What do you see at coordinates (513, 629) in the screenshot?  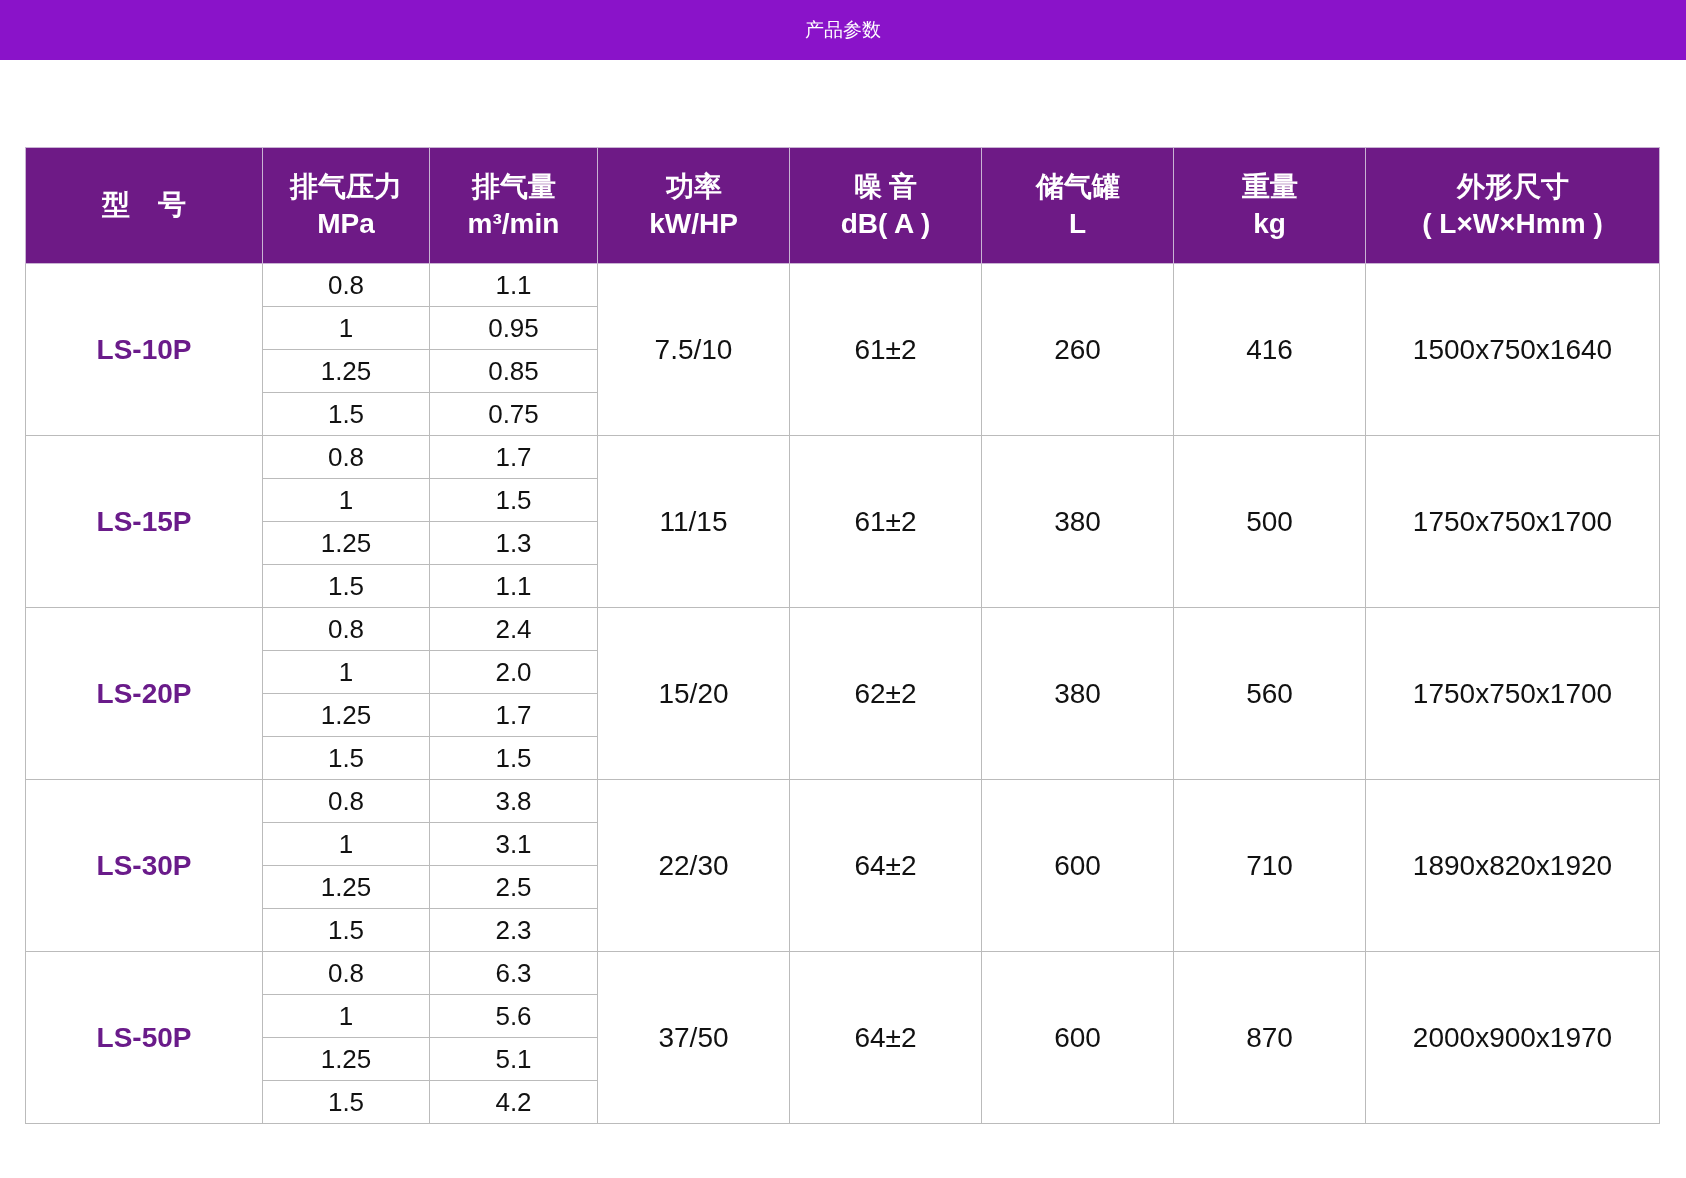 I see `table-cell: 2.4` at bounding box center [513, 629].